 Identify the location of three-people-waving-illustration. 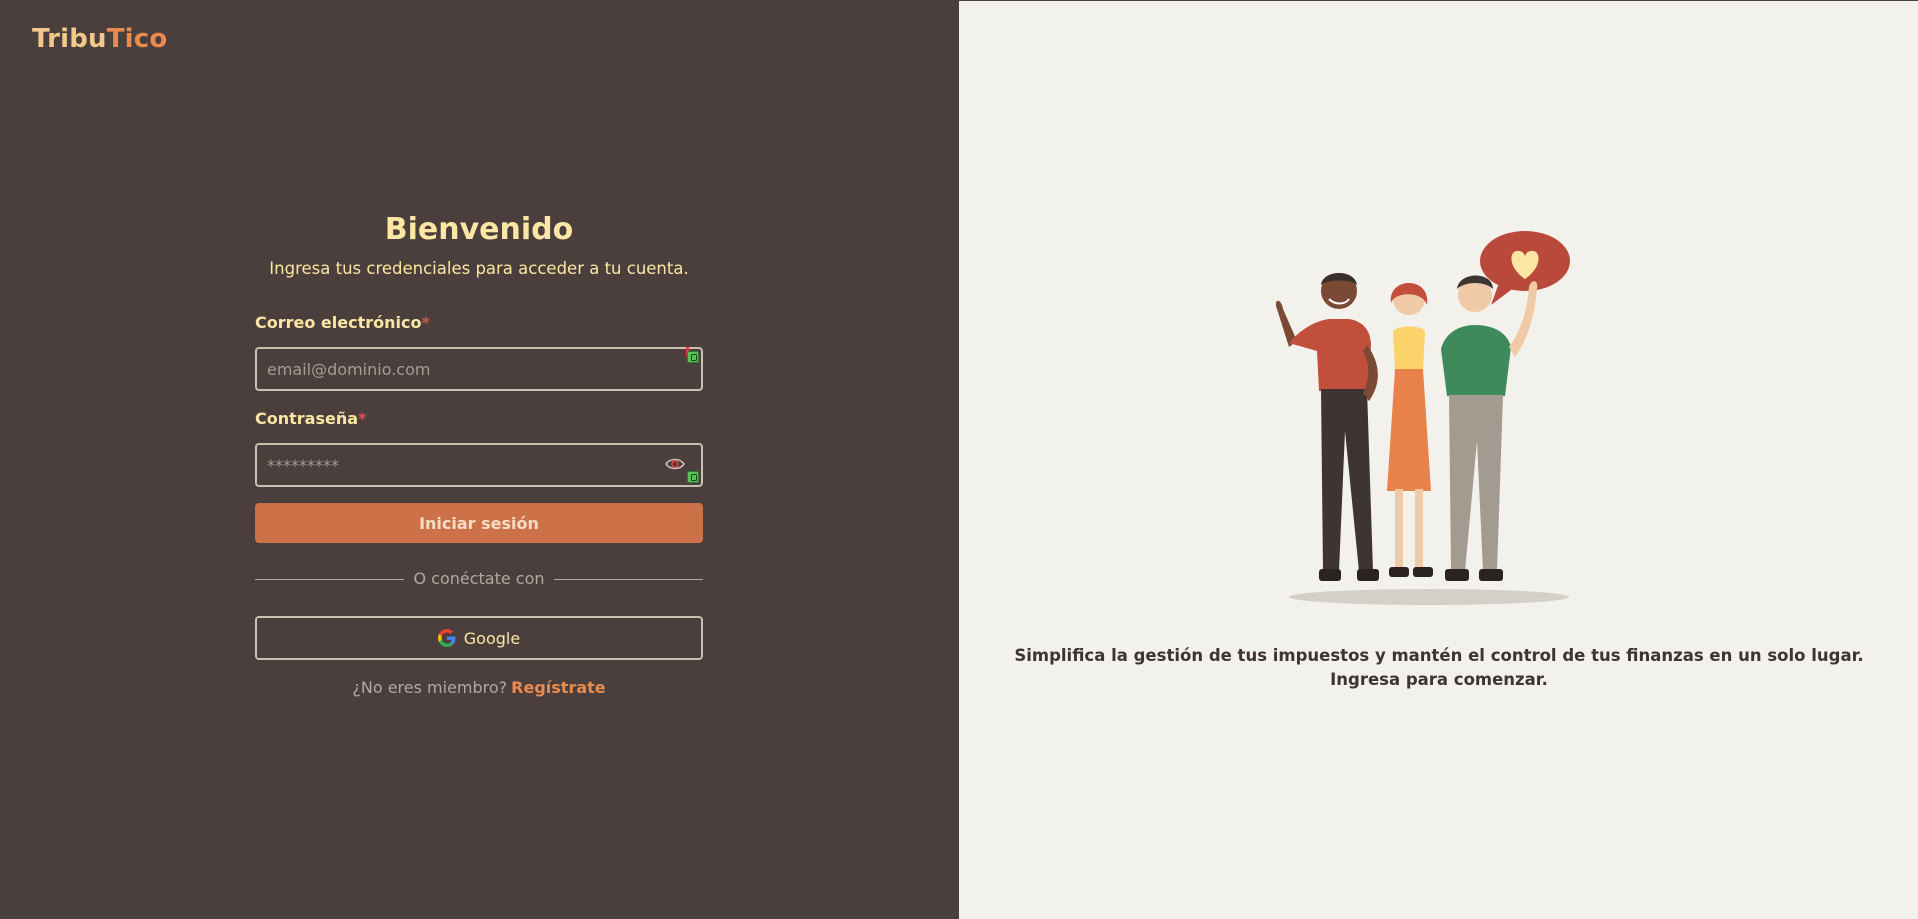
(1422, 418).